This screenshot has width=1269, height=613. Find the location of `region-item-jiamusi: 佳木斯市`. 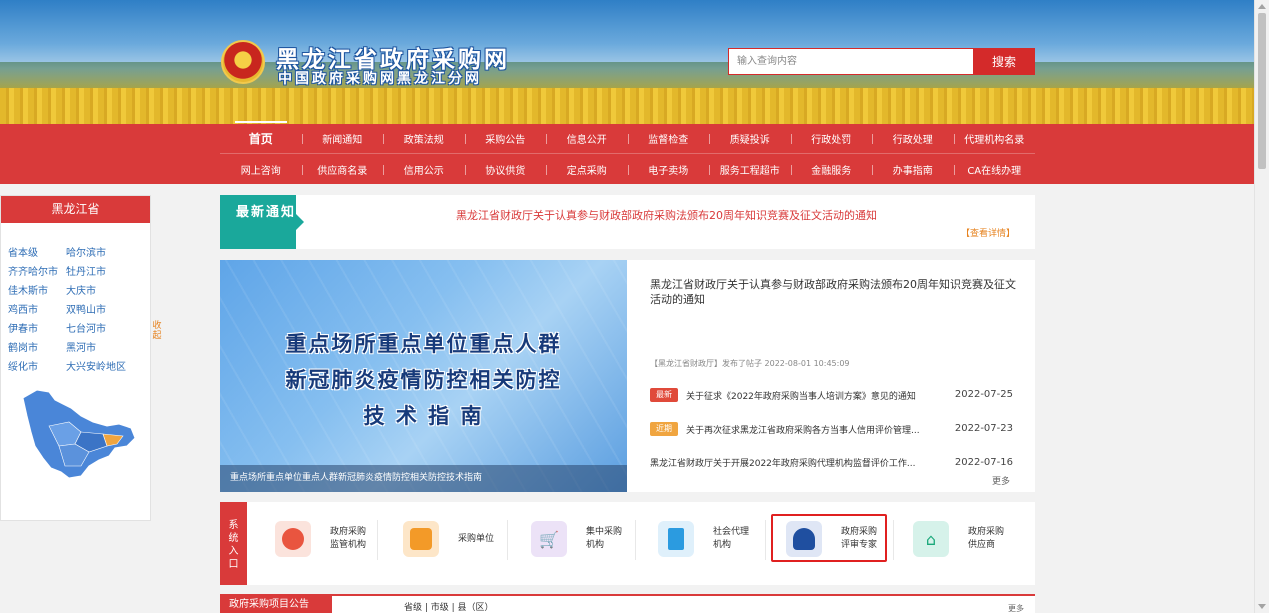

region-item-jiamusi: 佳木斯市 is located at coordinates (28, 289).